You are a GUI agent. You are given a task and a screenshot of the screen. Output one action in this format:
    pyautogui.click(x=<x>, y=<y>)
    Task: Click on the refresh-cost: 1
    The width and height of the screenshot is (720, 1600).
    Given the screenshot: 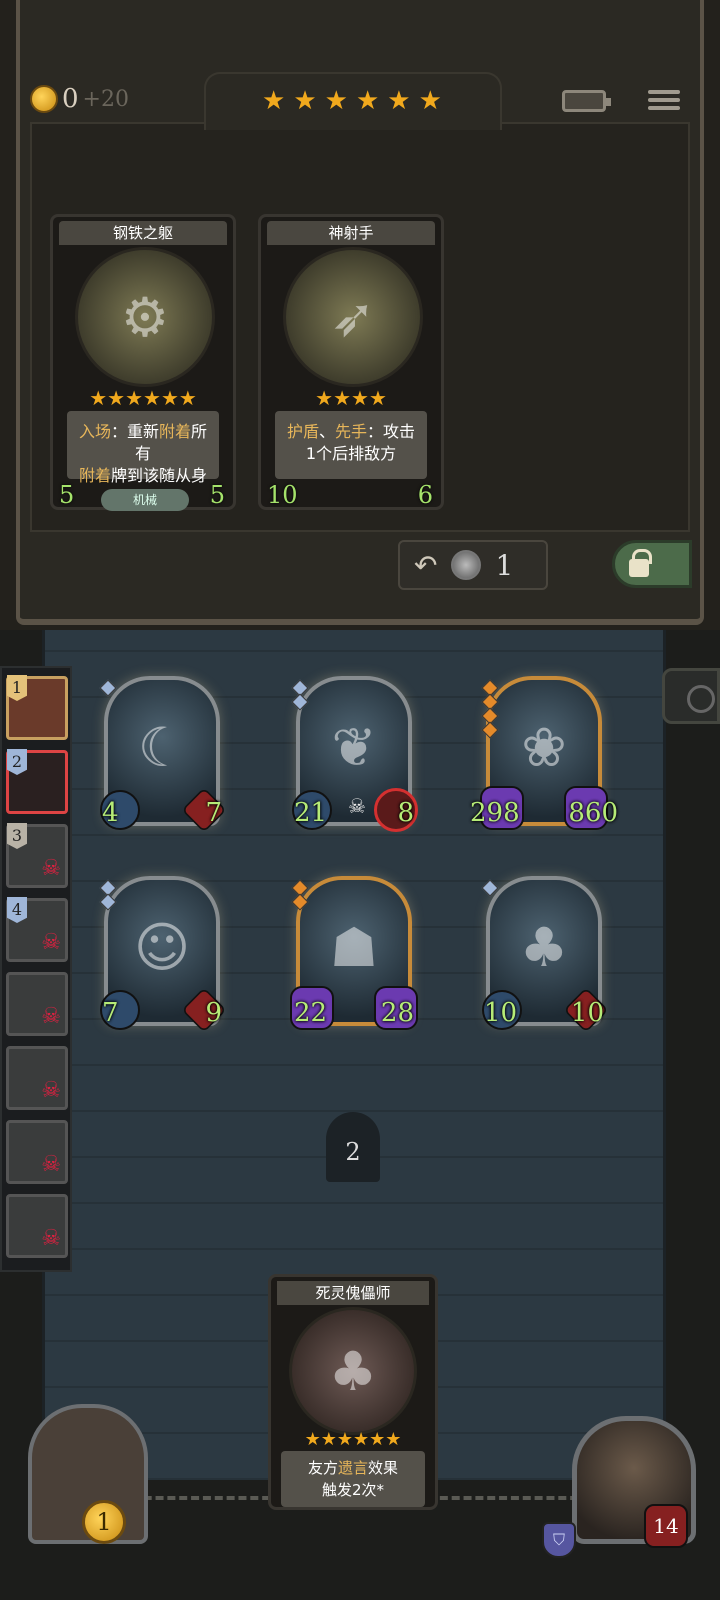 What is the action you would take?
    pyautogui.click(x=504, y=565)
    